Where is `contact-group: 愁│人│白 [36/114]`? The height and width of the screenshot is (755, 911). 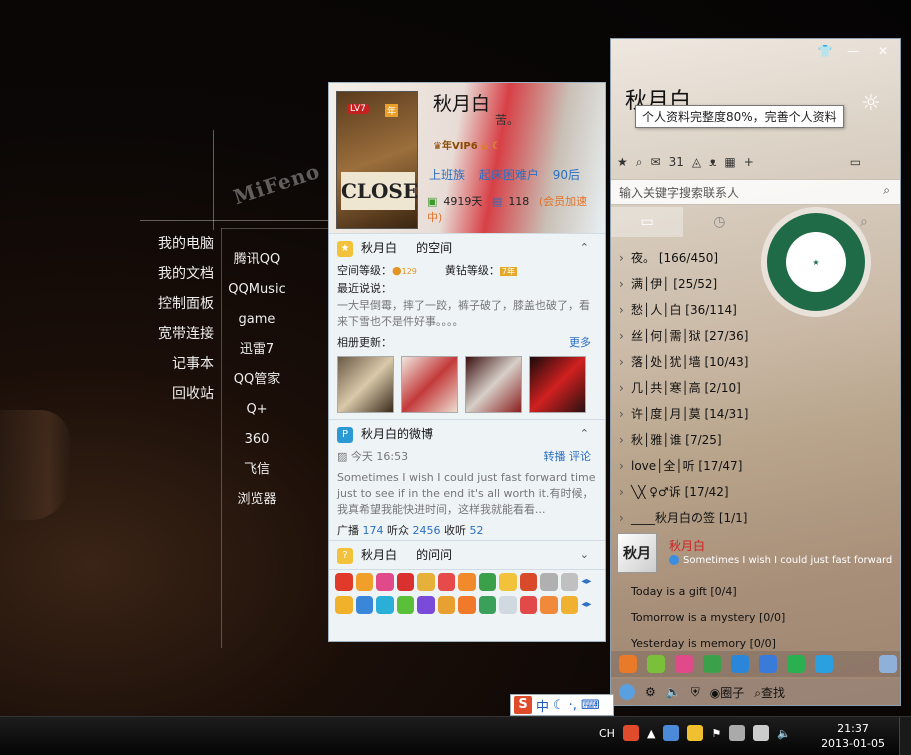 contact-group: 愁│人│白 [36/114] is located at coordinates (752, 310).